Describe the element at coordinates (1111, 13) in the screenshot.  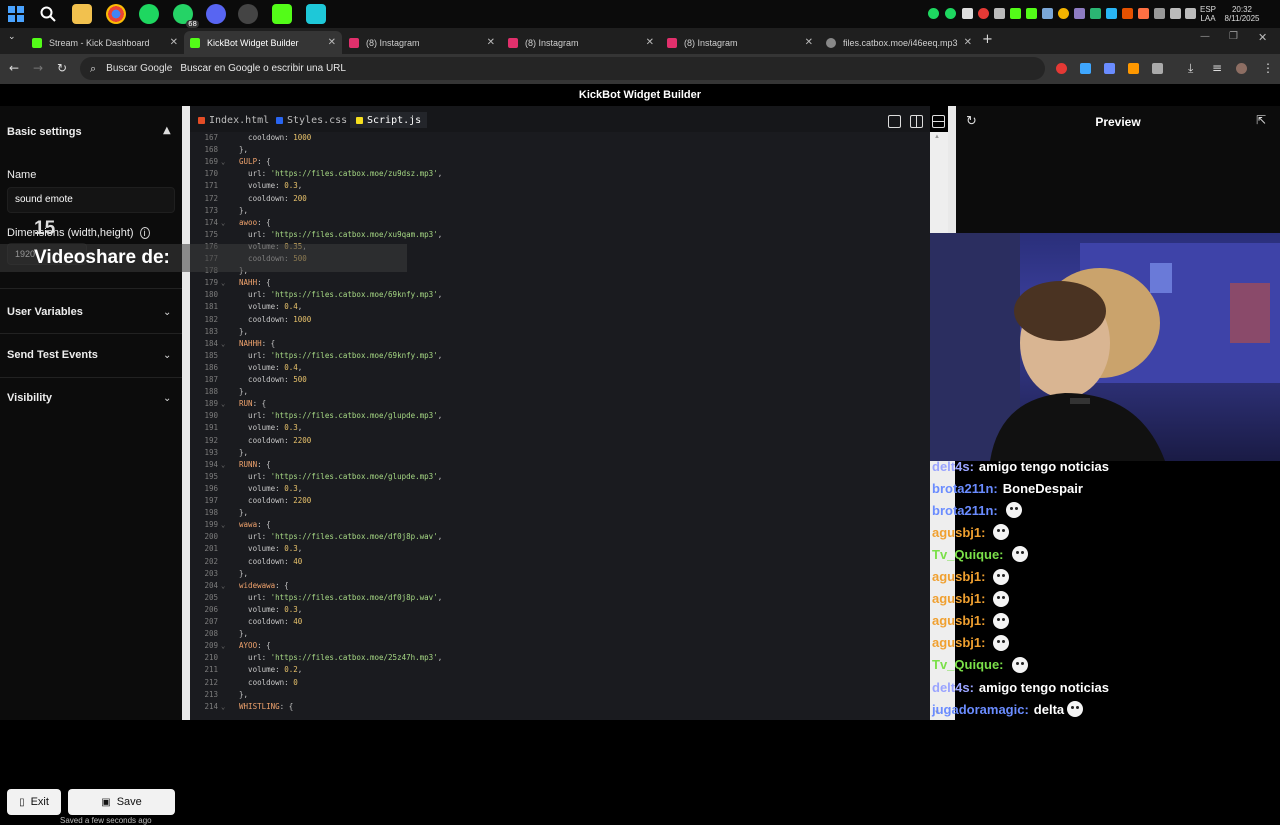
I see `tray-app2-icon` at that location.